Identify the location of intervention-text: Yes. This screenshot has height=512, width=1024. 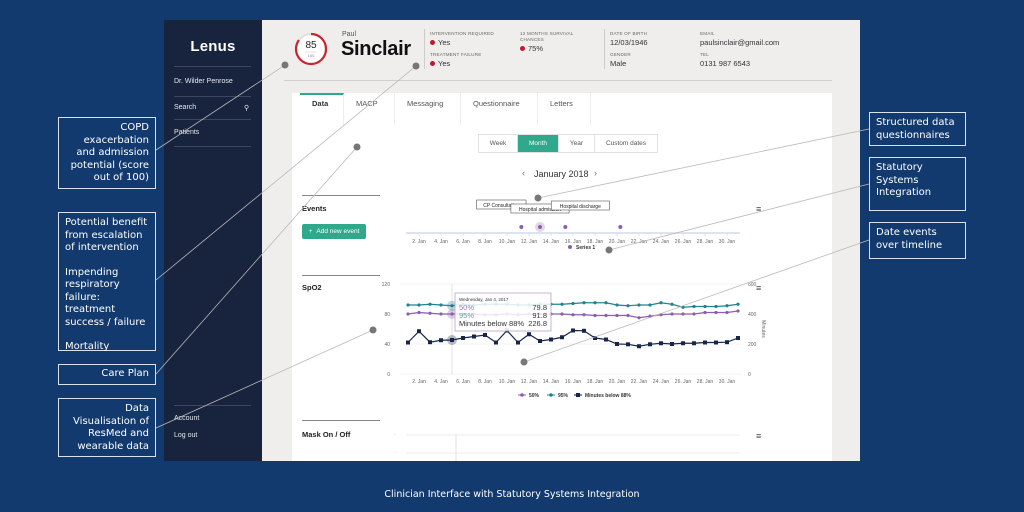
(444, 42).